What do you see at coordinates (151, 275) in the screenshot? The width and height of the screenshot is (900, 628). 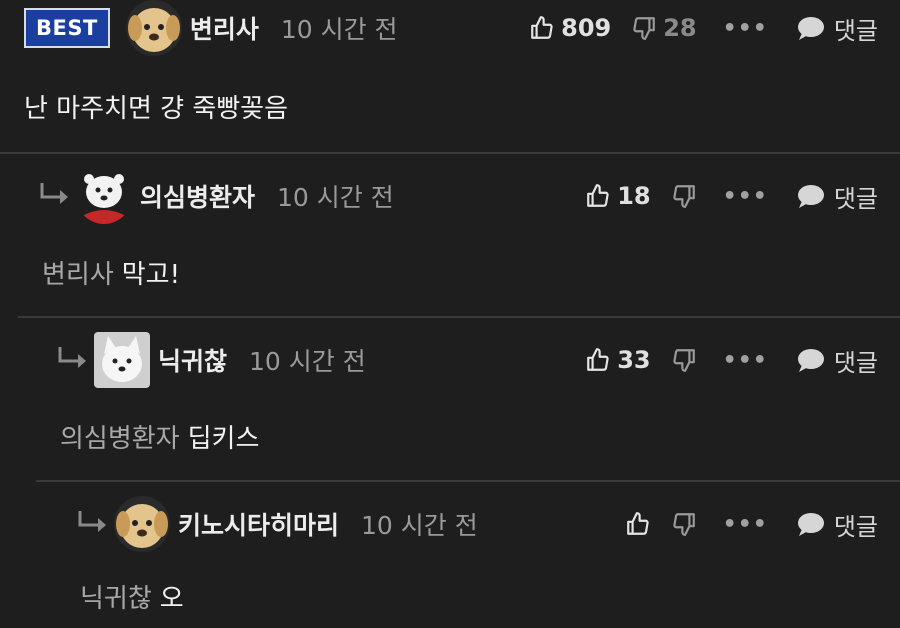 I see `comment-text: 막고!` at bounding box center [151, 275].